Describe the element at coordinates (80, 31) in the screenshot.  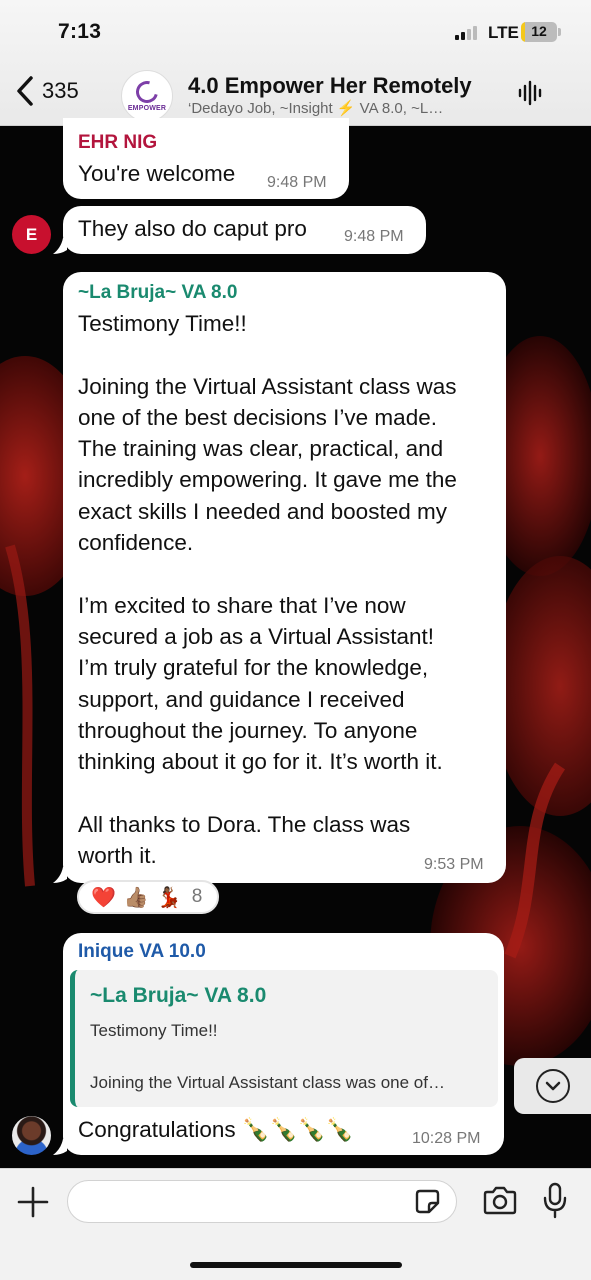
I see `status-time: 7:13` at that location.